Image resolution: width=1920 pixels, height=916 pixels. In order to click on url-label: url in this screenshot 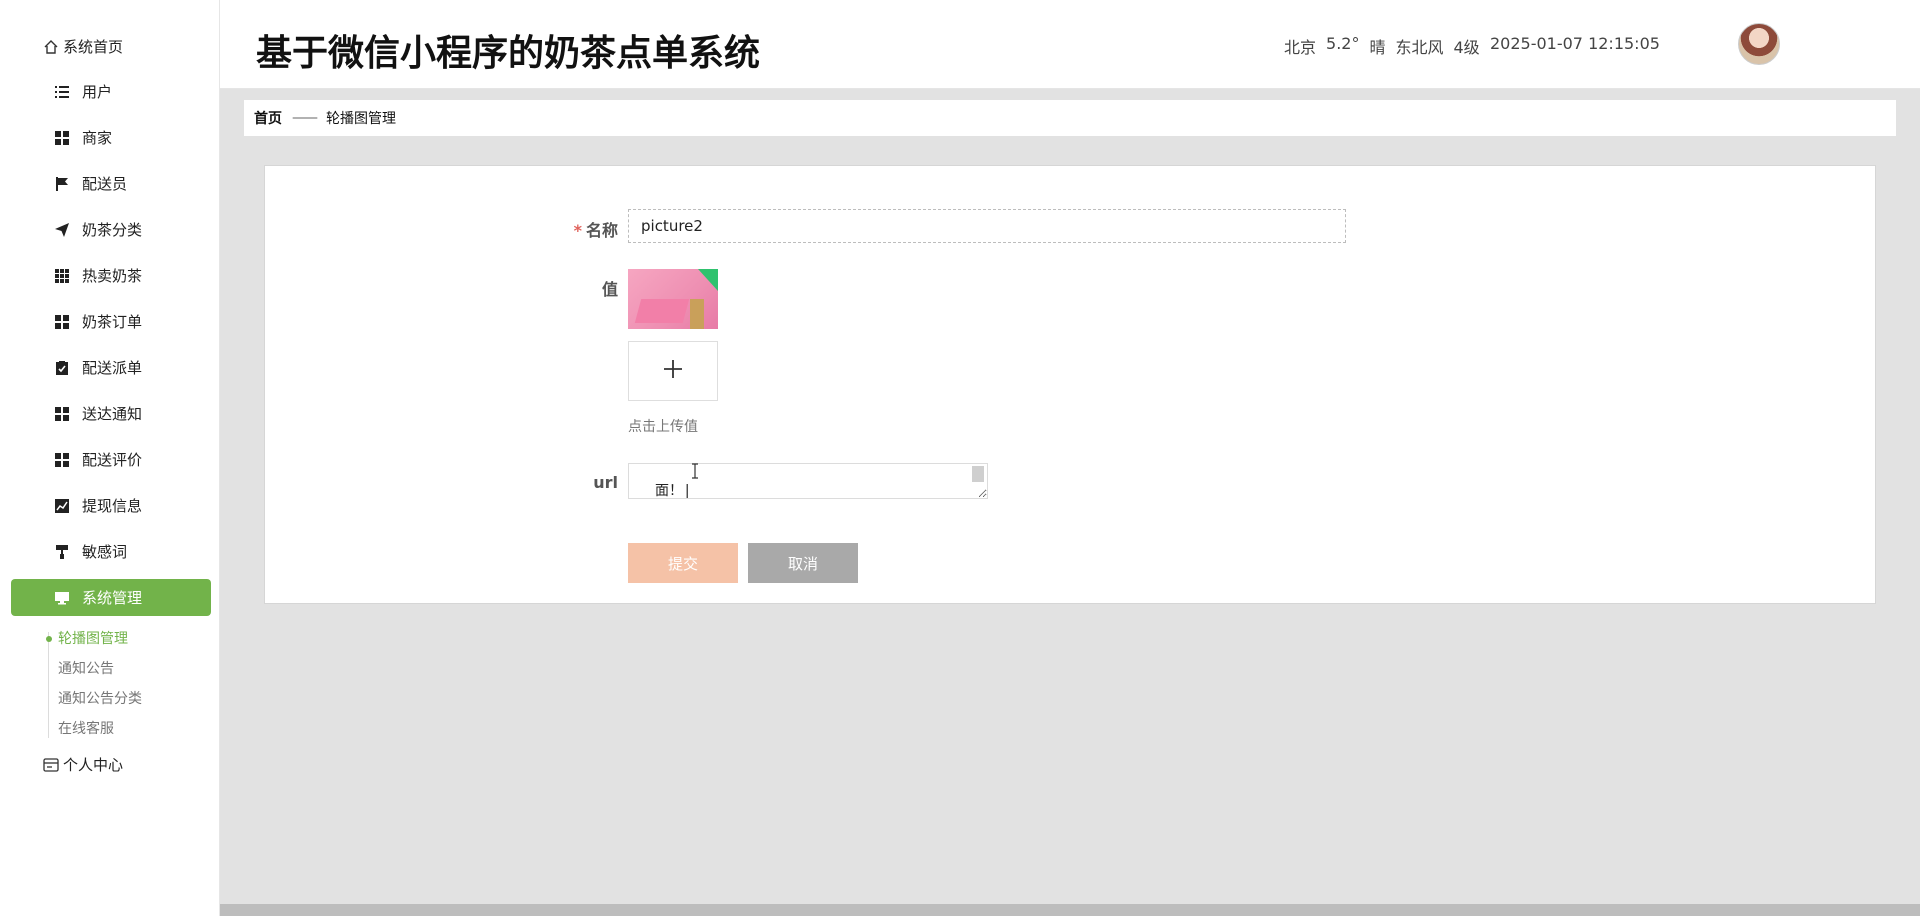, I will do `click(605, 482)`.